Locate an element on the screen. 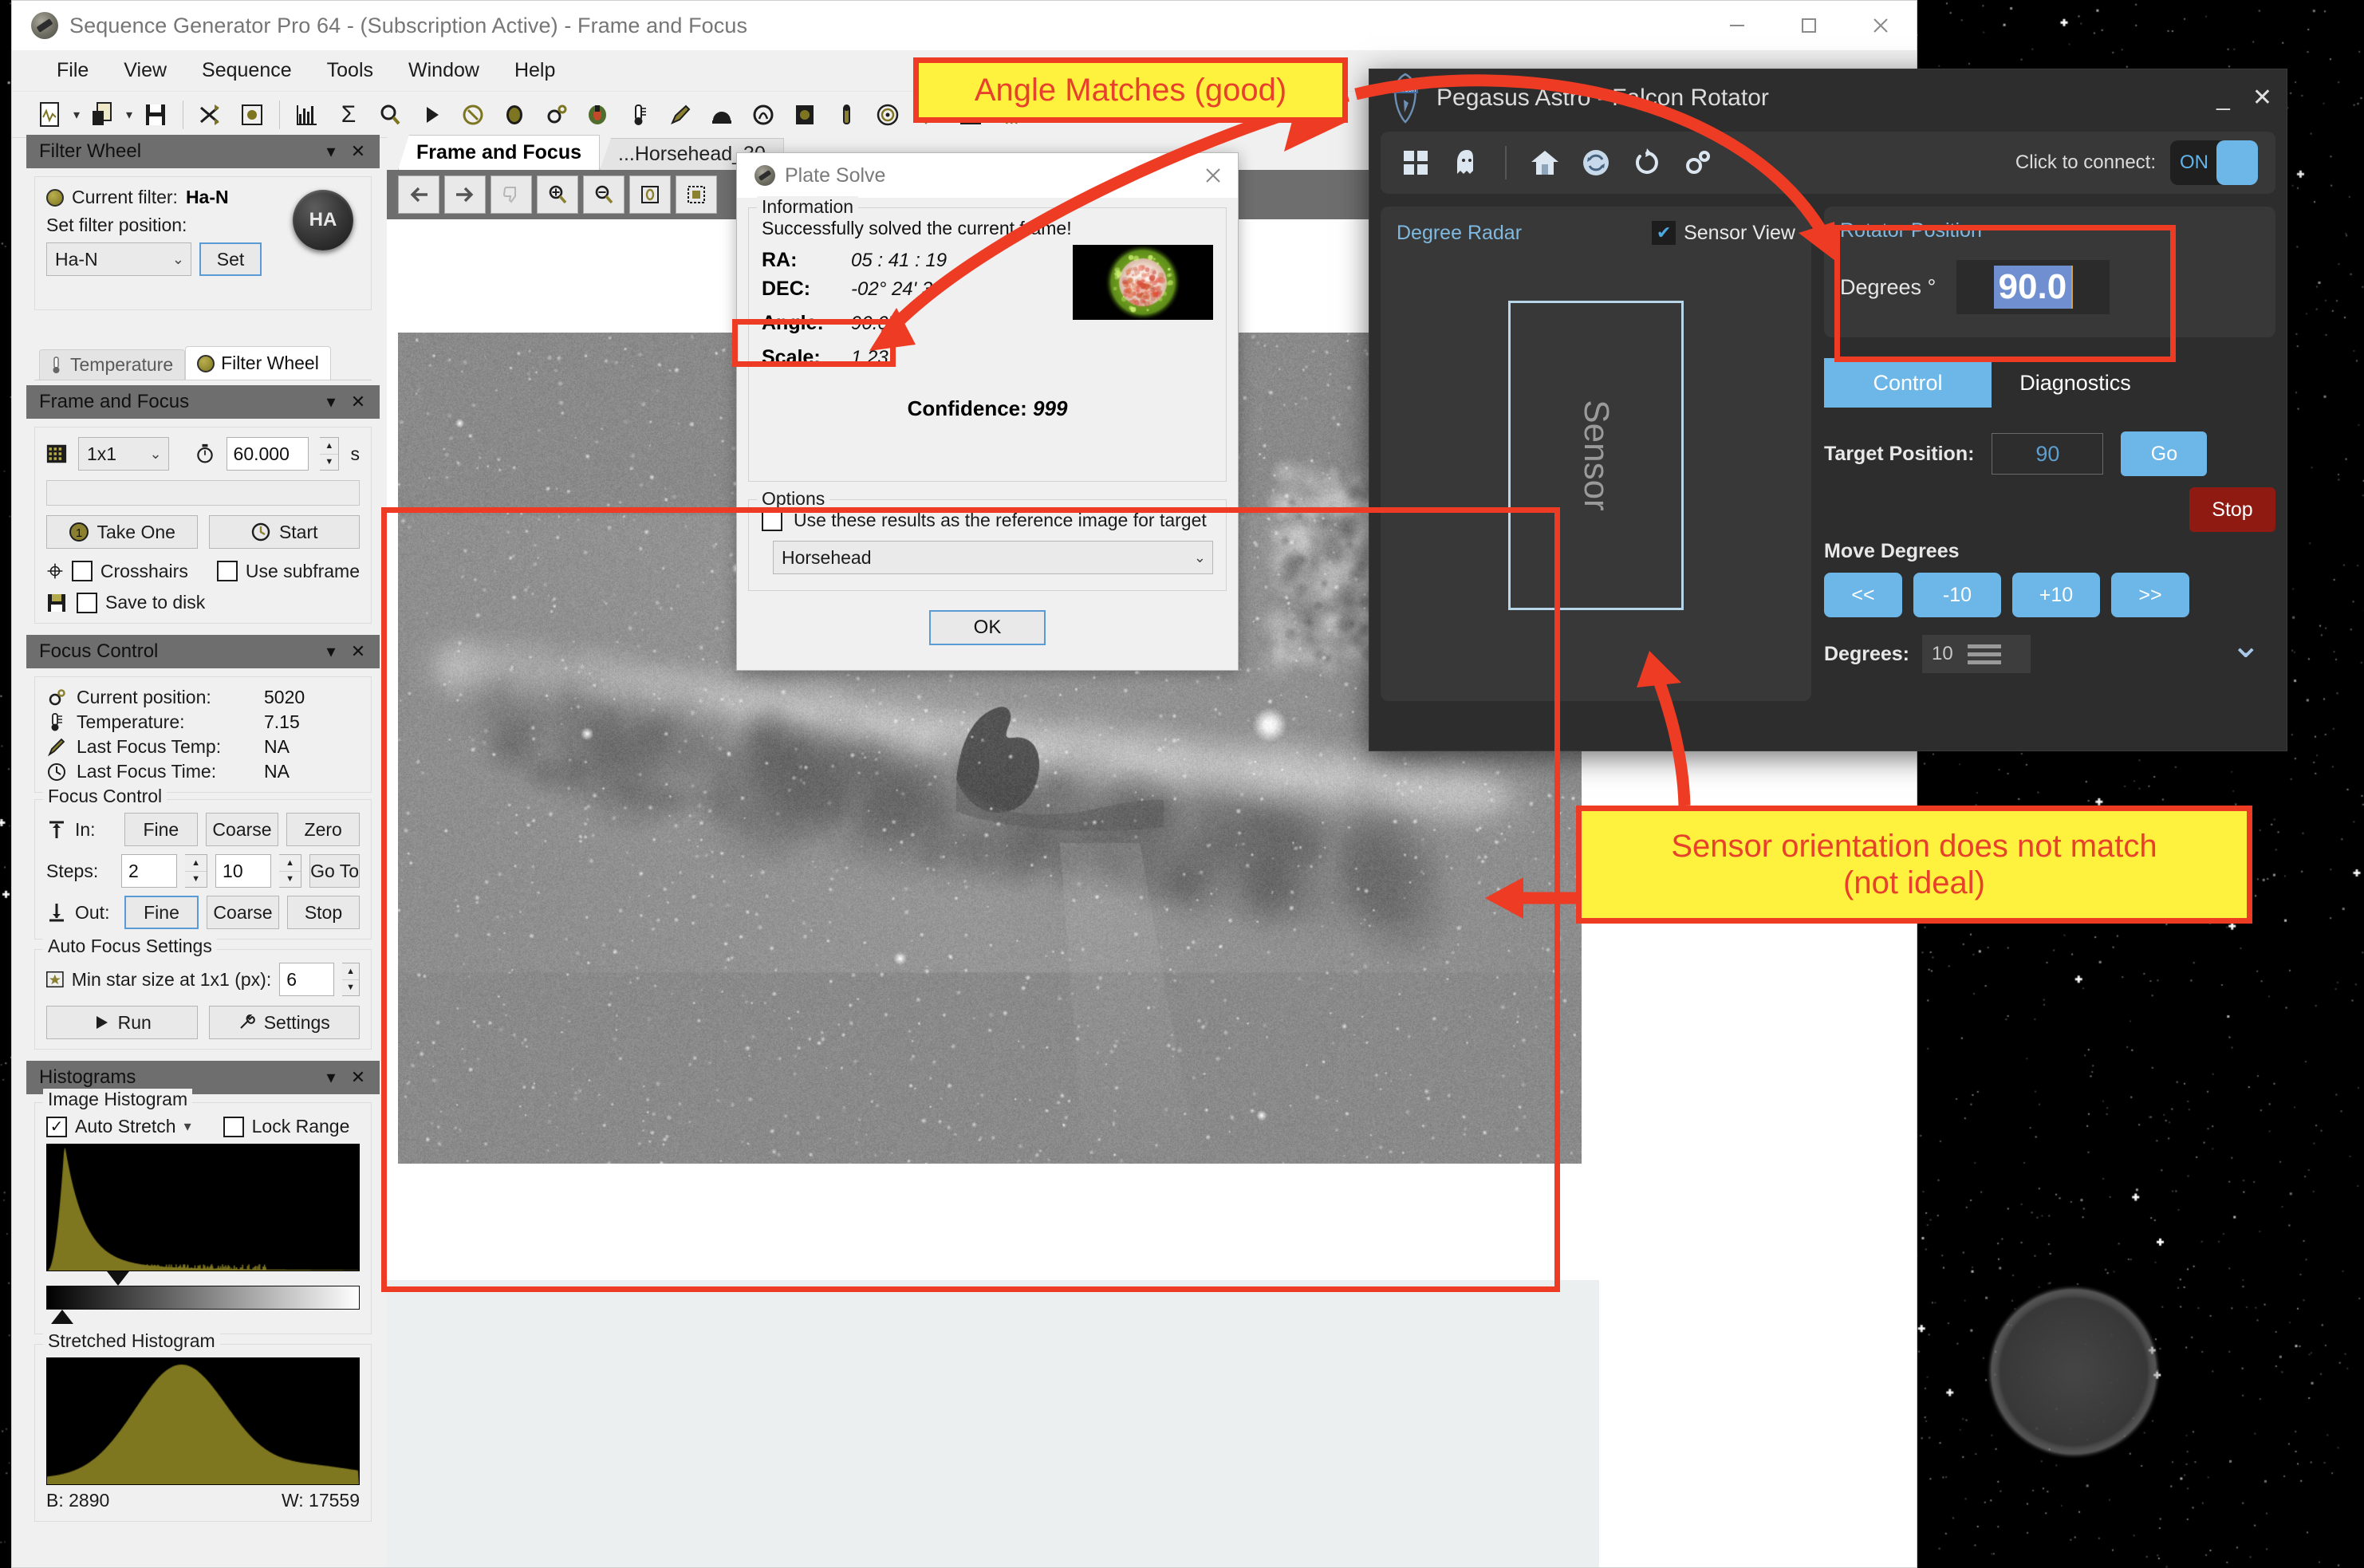 The width and height of the screenshot is (2364, 1568). settings-target-icon is located at coordinates (252, 115).